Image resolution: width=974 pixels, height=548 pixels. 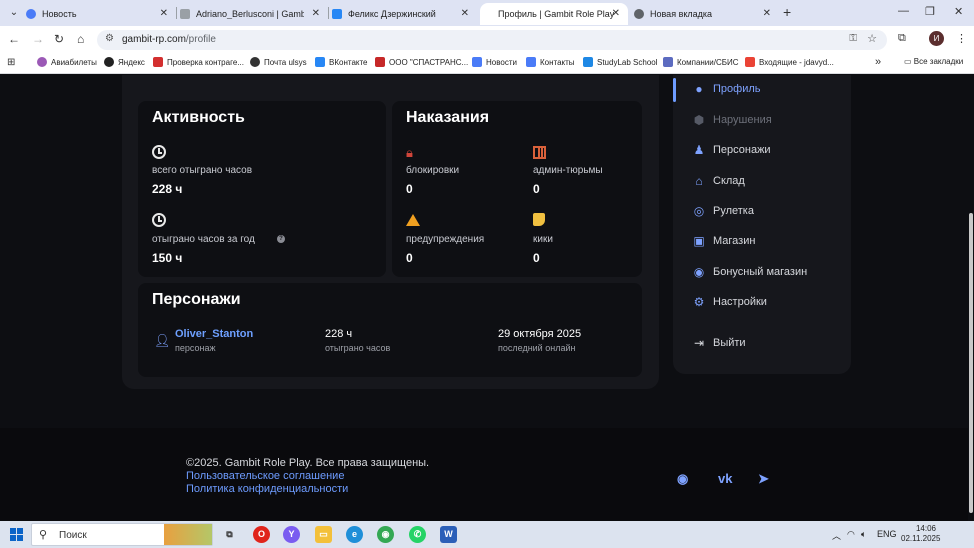 What do you see at coordinates (762, 273) in the screenshot?
I see `sidebar-item-bonus-store: ◉ Бонусный магазин` at bounding box center [762, 273].